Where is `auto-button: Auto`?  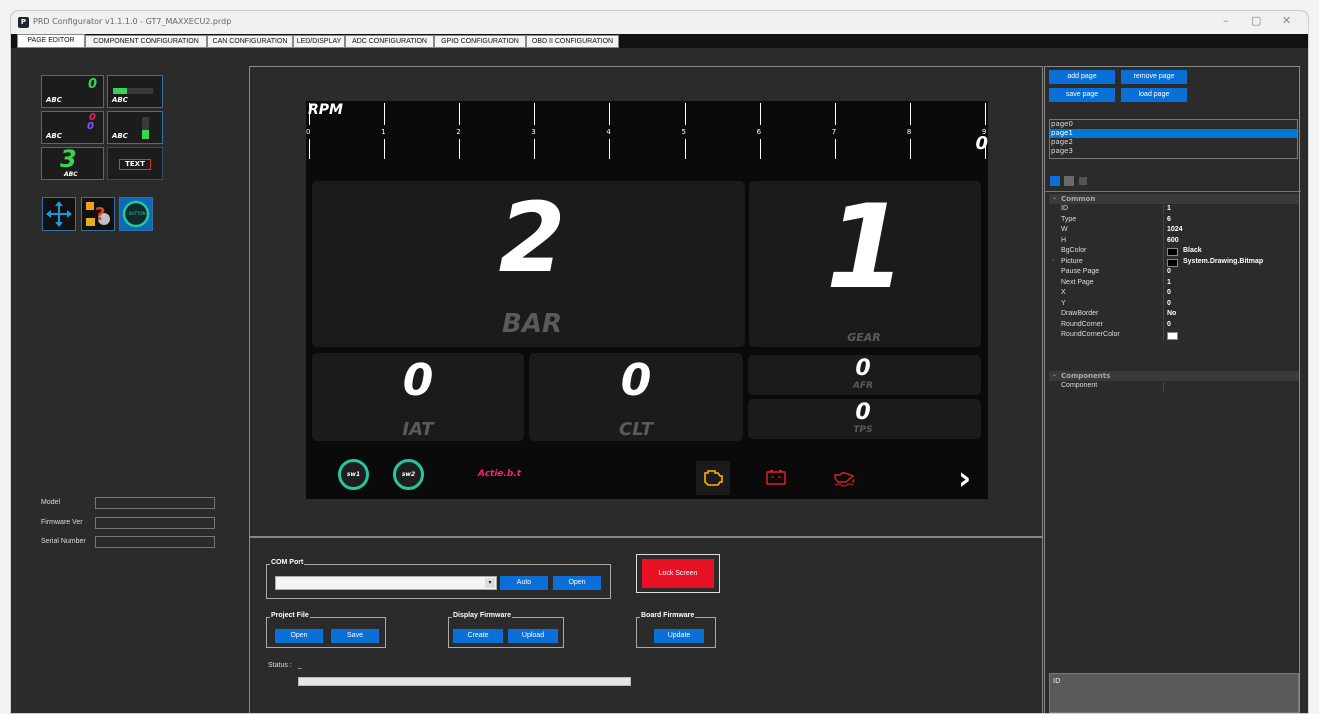
auto-button: Auto is located at coordinates (524, 583).